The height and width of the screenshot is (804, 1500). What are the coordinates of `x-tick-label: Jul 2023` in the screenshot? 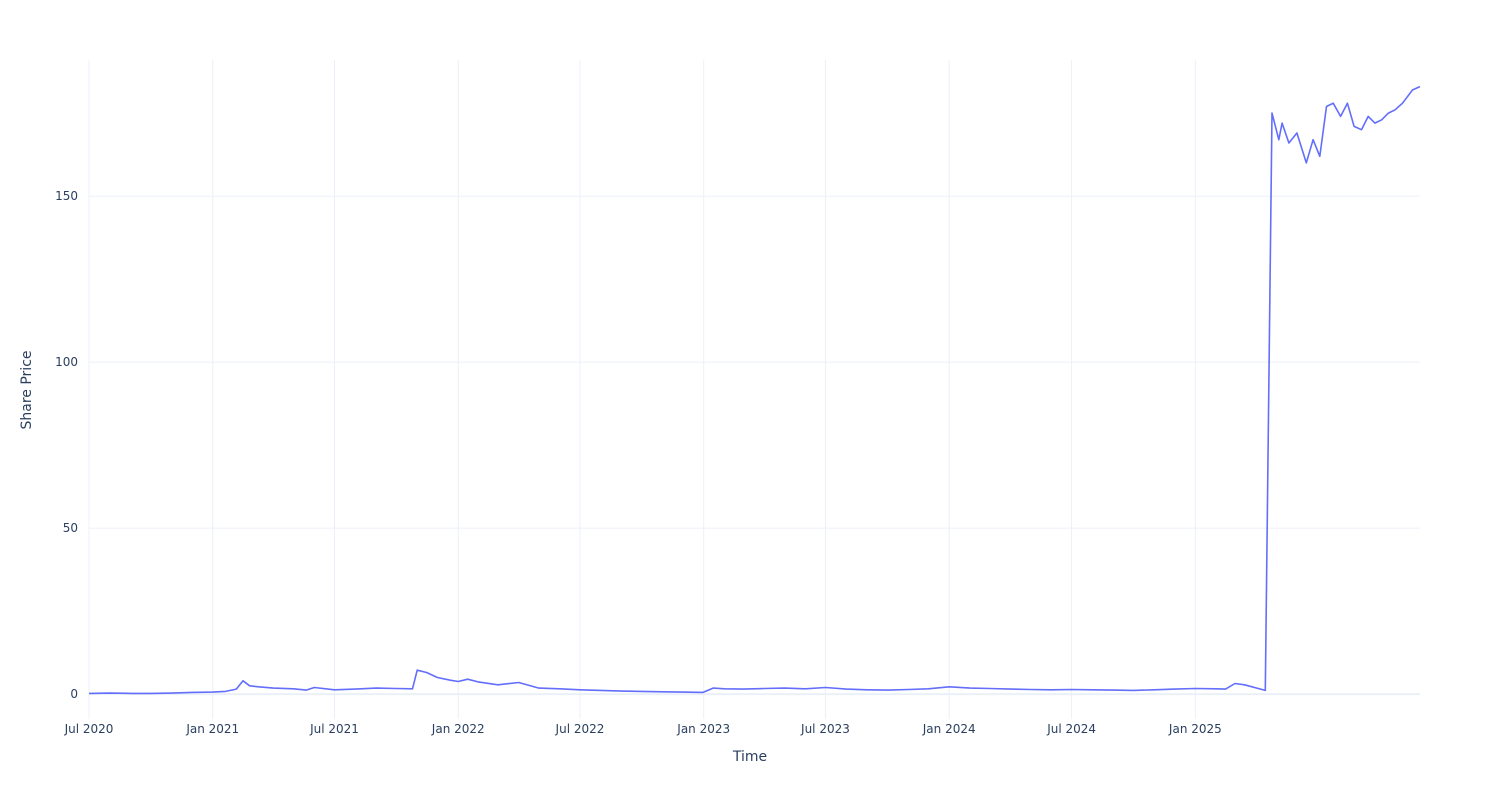 It's located at (825, 729).